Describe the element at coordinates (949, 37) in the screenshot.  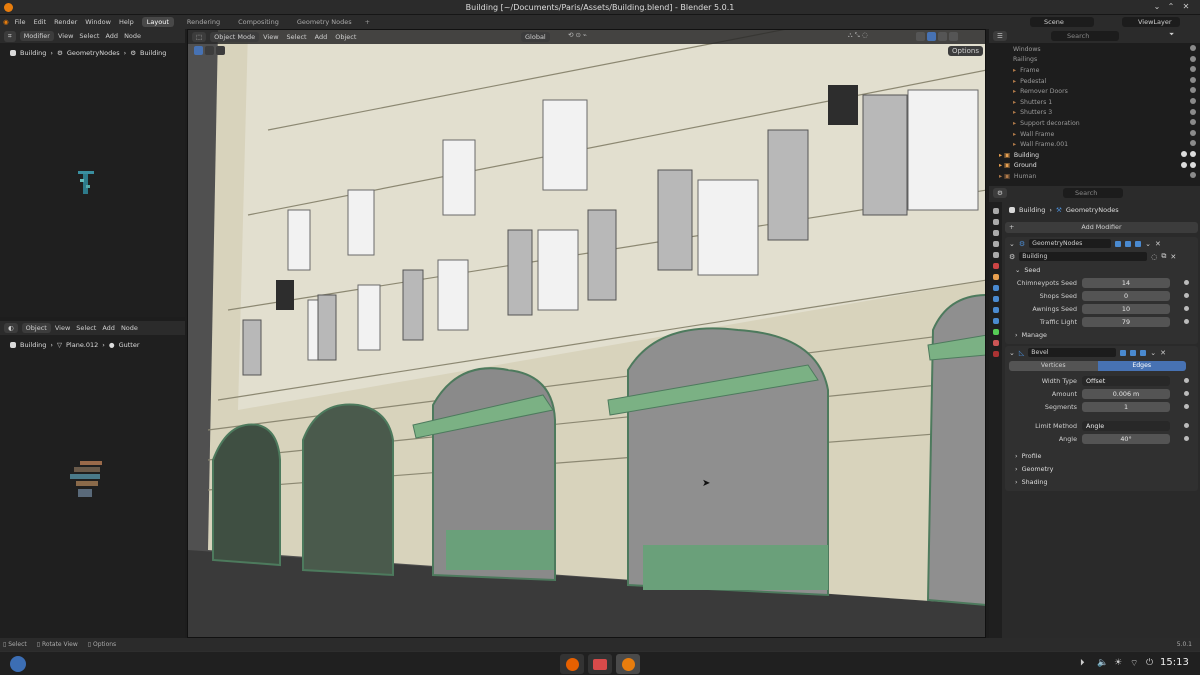
I see `shading-modes` at that location.